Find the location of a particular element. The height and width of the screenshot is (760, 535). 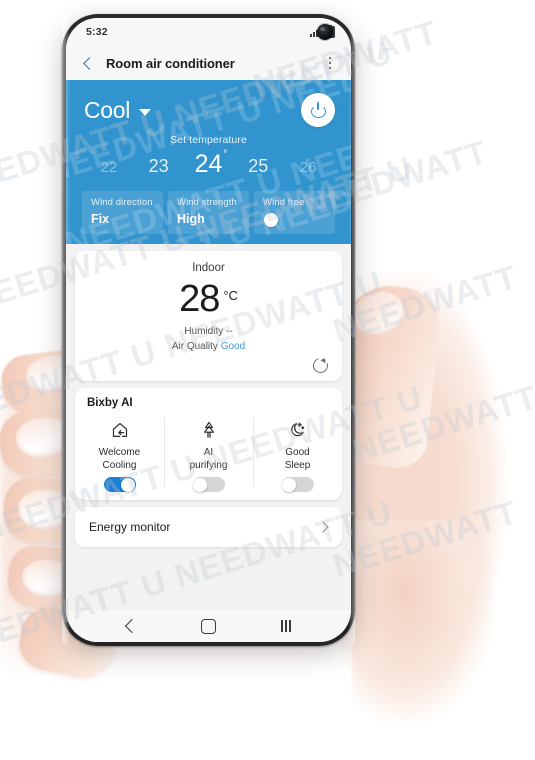

indoor-temperature-row: 28 °C is located at coordinates (208, 299).